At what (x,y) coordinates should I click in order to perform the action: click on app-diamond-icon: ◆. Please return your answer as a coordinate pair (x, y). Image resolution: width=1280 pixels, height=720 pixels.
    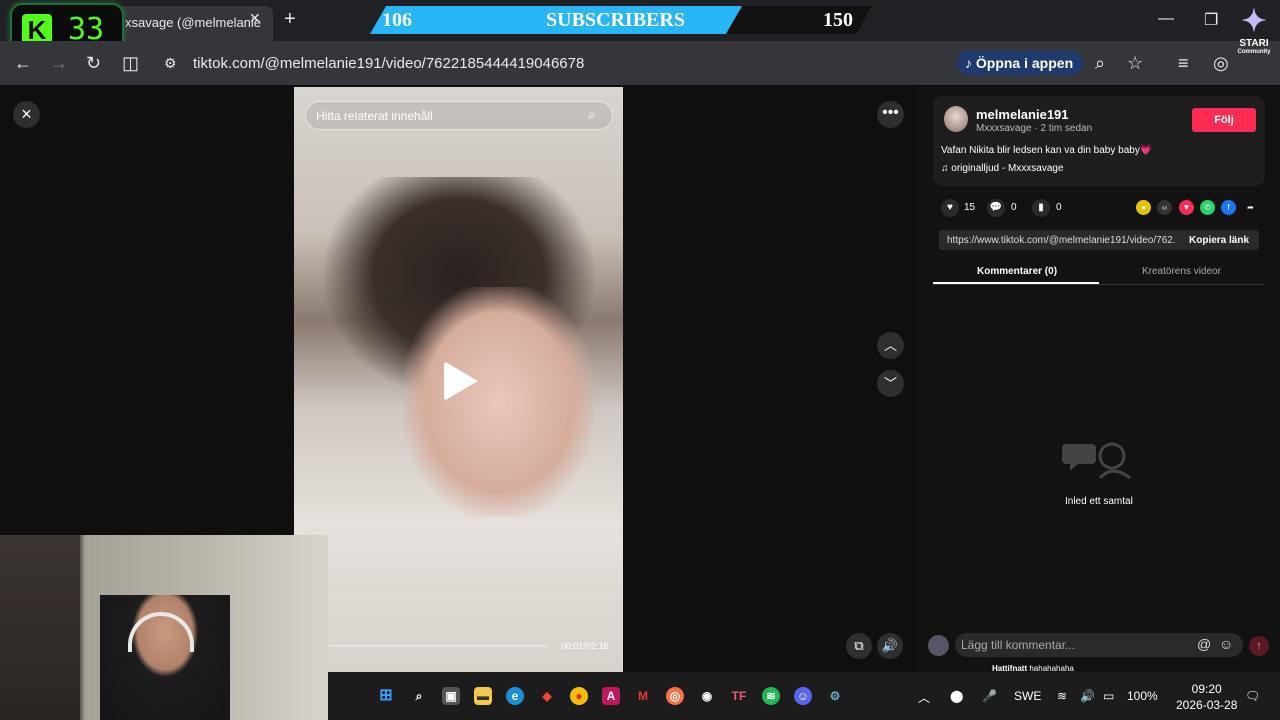
    Looking at the image, I should click on (547, 696).